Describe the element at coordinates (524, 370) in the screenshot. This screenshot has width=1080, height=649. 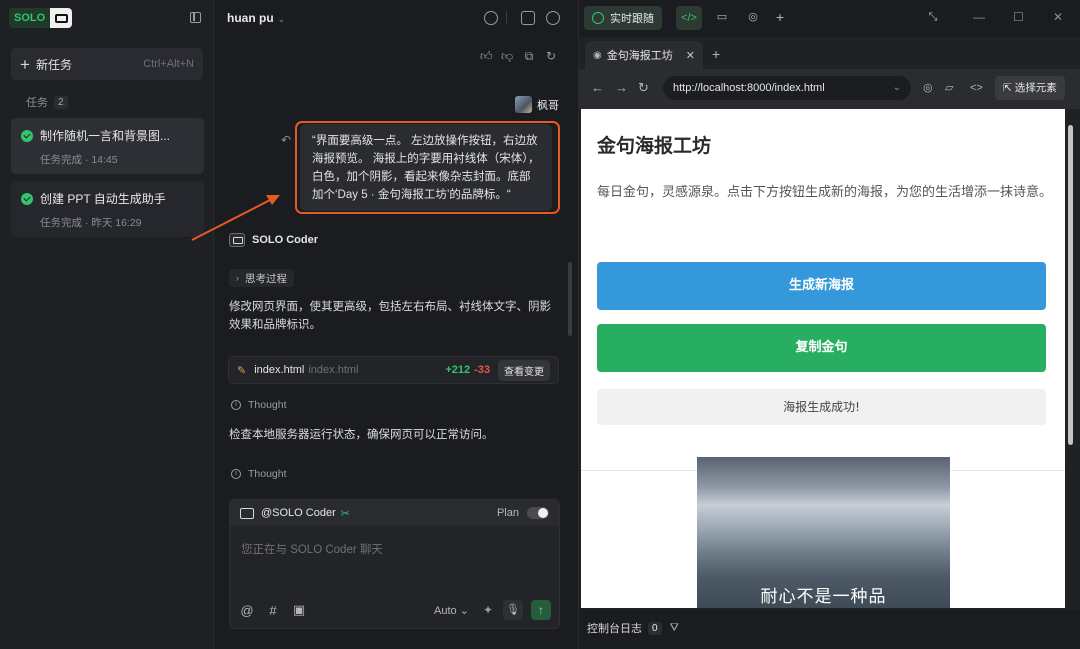
I see `view-changes-button: 查看变更` at that location.